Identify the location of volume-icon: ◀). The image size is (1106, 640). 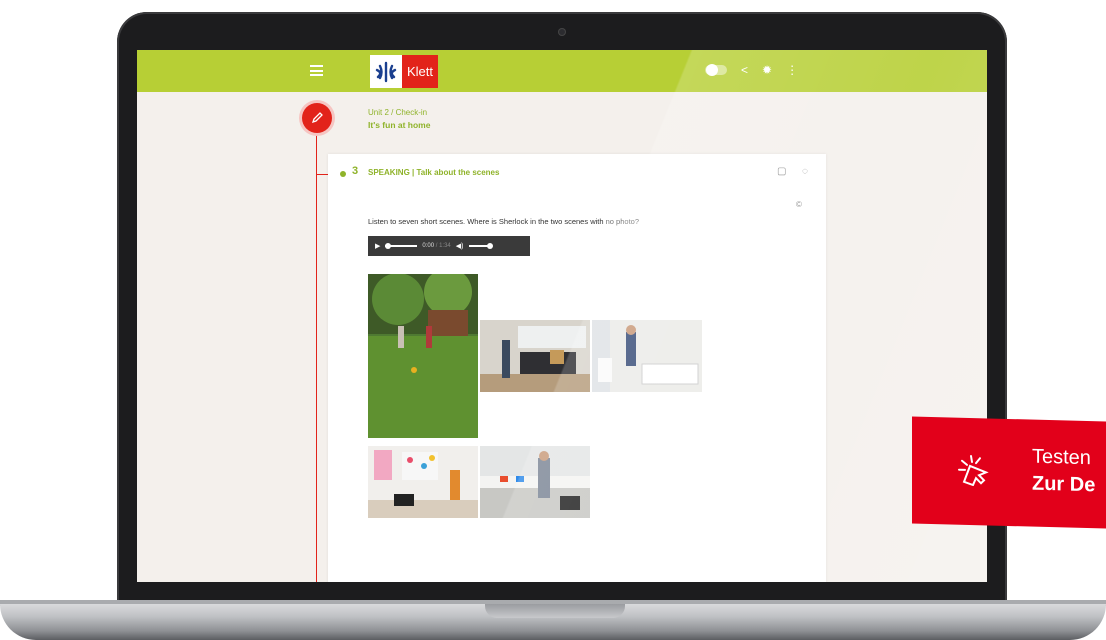
(460, 246).